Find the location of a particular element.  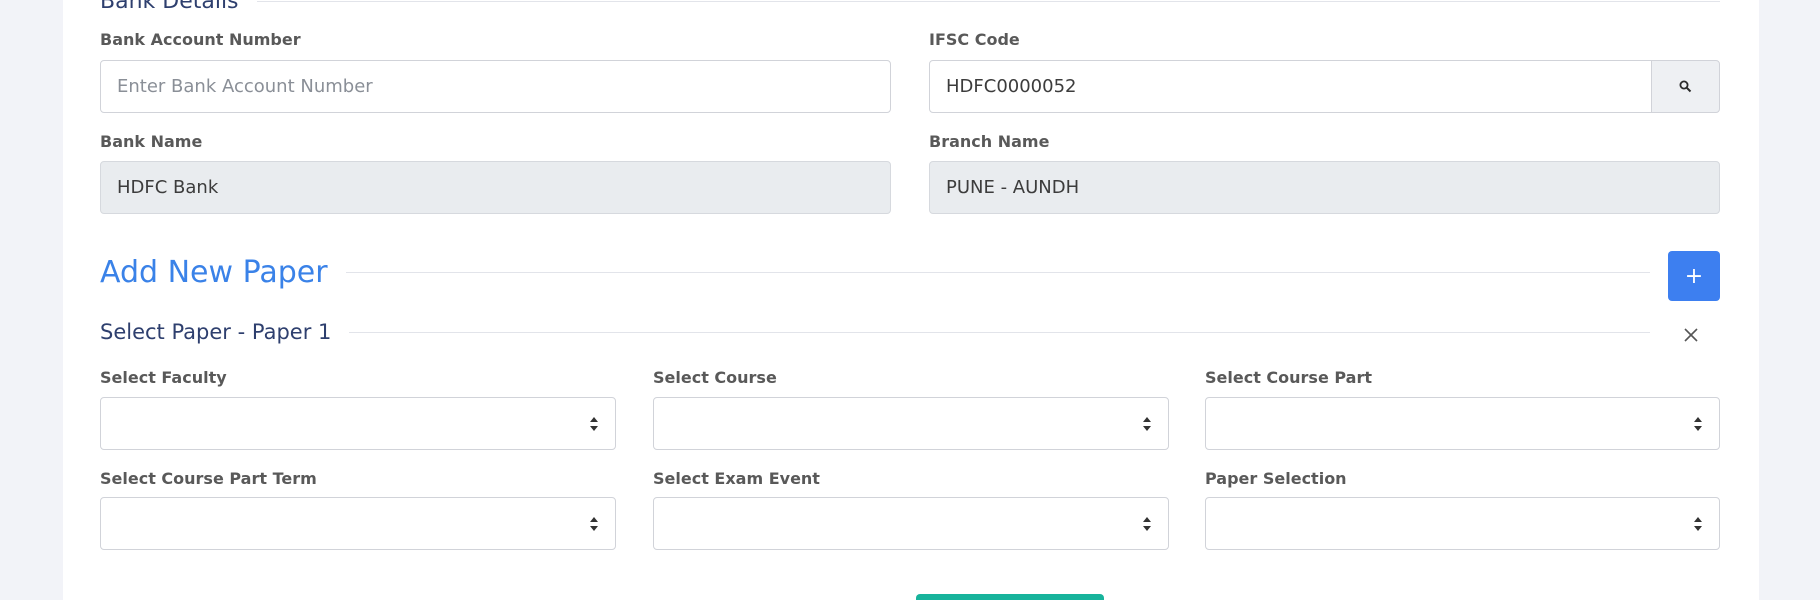

select-course-part-term-label: Select Course Part Term is located at coordinates (208, 478).